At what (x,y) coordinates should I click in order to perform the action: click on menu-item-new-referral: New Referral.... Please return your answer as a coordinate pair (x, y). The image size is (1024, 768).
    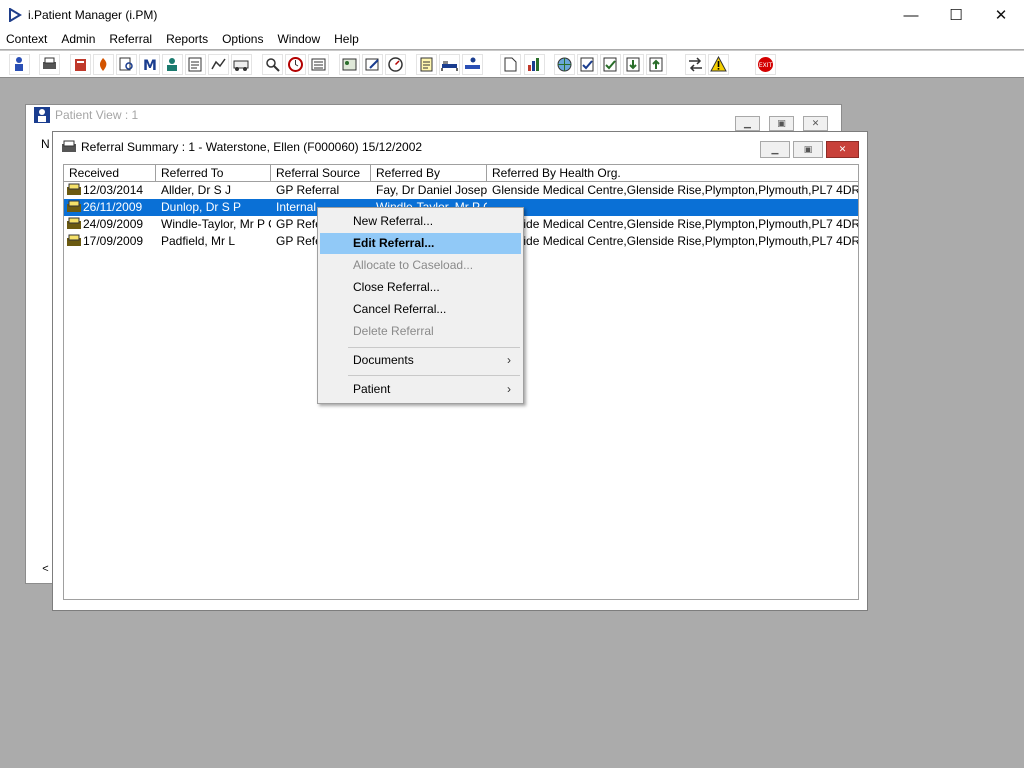
    Looking at the image, I should click on (420, 221).